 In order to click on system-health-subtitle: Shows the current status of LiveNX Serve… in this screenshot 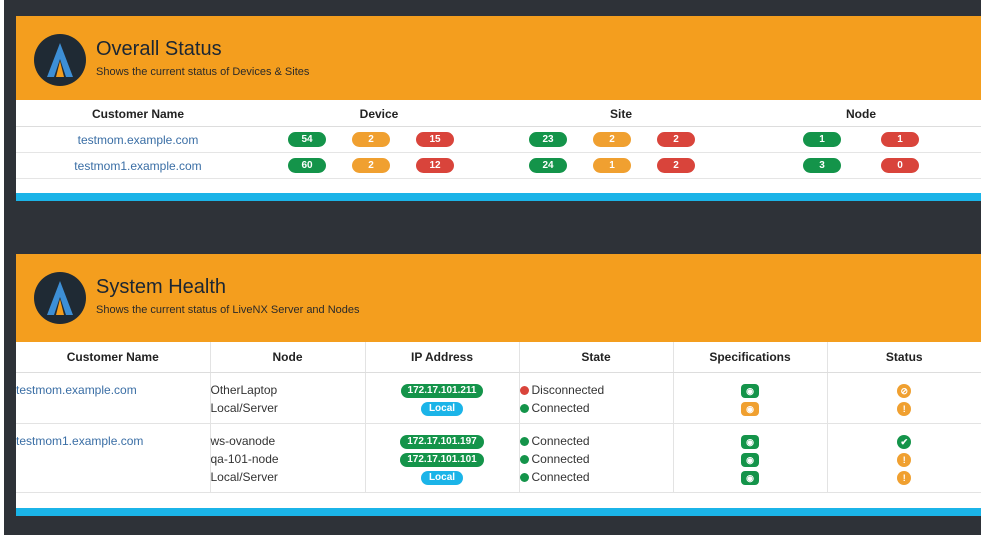, I will do `click(228, 310)`.